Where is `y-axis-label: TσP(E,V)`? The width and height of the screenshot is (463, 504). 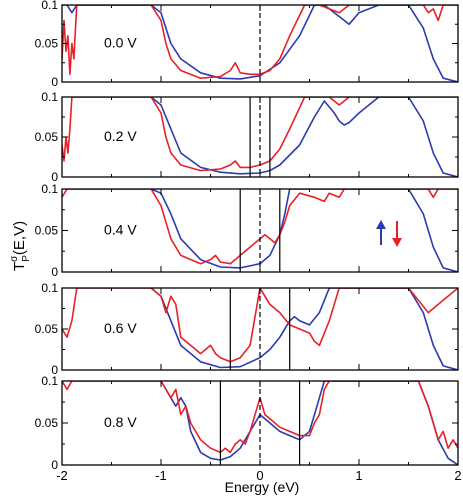
y-axis-label: TσP(E,V) is located at coordinates (20, 246).